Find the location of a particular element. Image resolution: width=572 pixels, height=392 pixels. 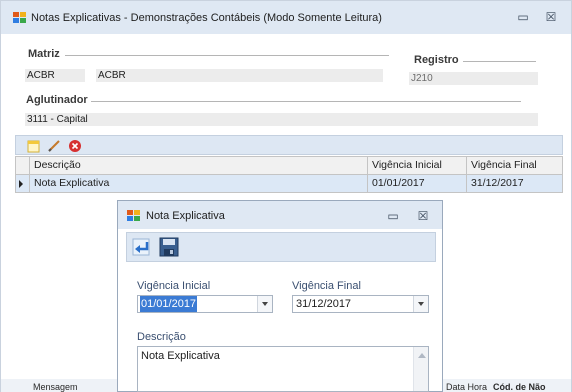

column-header-vigencia-final: Vigência Final is located at coordinates (514, 165).